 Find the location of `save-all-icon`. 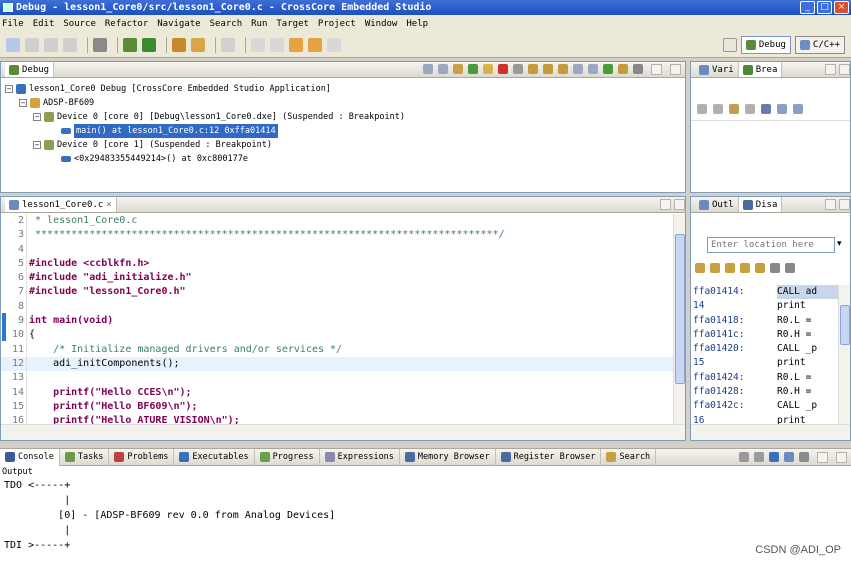

save-all-icon is located at coordinates (51, 44).